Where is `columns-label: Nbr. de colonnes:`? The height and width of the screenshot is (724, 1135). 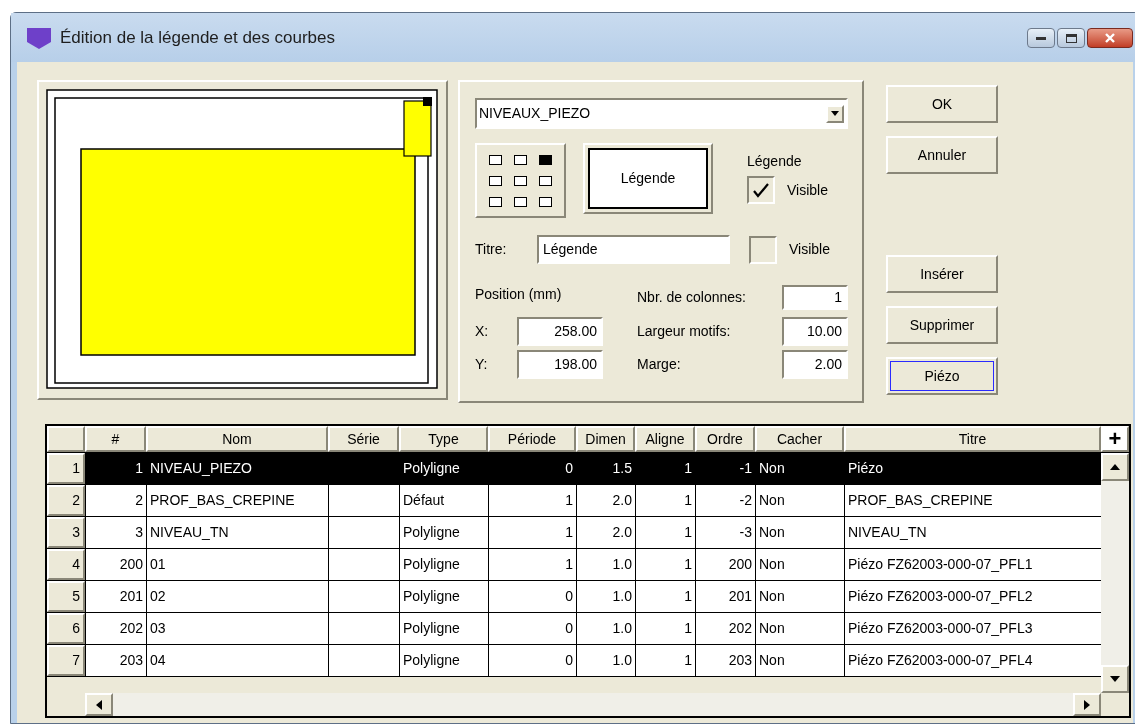
columns-label: Nbr. de colonnes: is located at coordinates (692, 297).